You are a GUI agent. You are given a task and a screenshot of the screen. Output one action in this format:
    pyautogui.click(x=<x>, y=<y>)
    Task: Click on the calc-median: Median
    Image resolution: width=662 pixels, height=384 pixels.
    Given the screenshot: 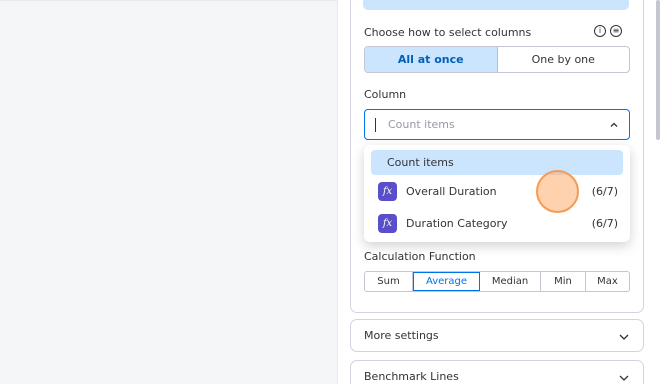 What is the action you would take?
    pyautogui.click(x=510, y=281)
    